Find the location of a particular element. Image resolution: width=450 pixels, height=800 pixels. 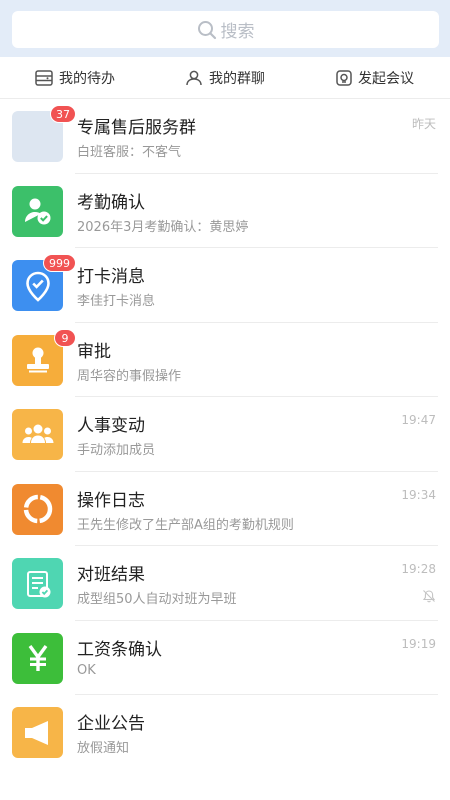

search-input: 搜索 is located at coordinates (225, 29).